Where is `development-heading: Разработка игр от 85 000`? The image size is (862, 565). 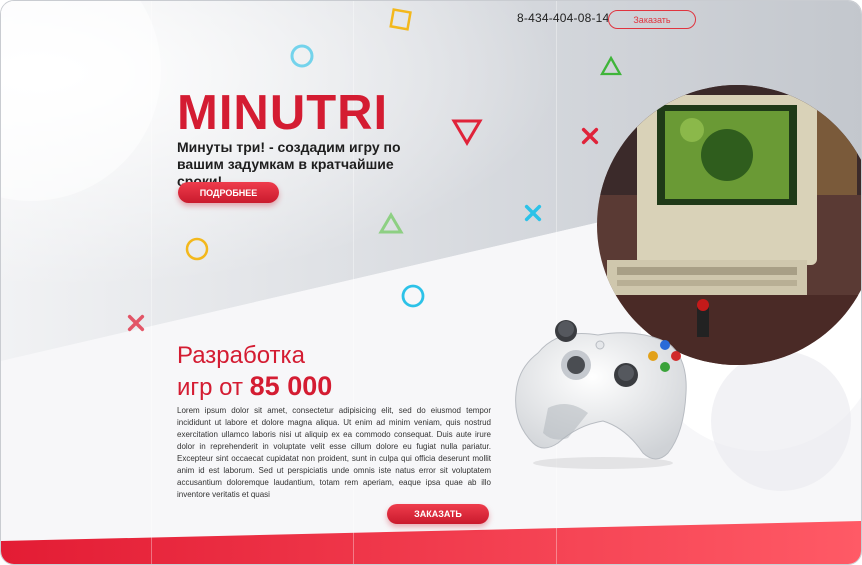 development-heading: Разработка игр от 85 000 is located at coordinates (254, 372).